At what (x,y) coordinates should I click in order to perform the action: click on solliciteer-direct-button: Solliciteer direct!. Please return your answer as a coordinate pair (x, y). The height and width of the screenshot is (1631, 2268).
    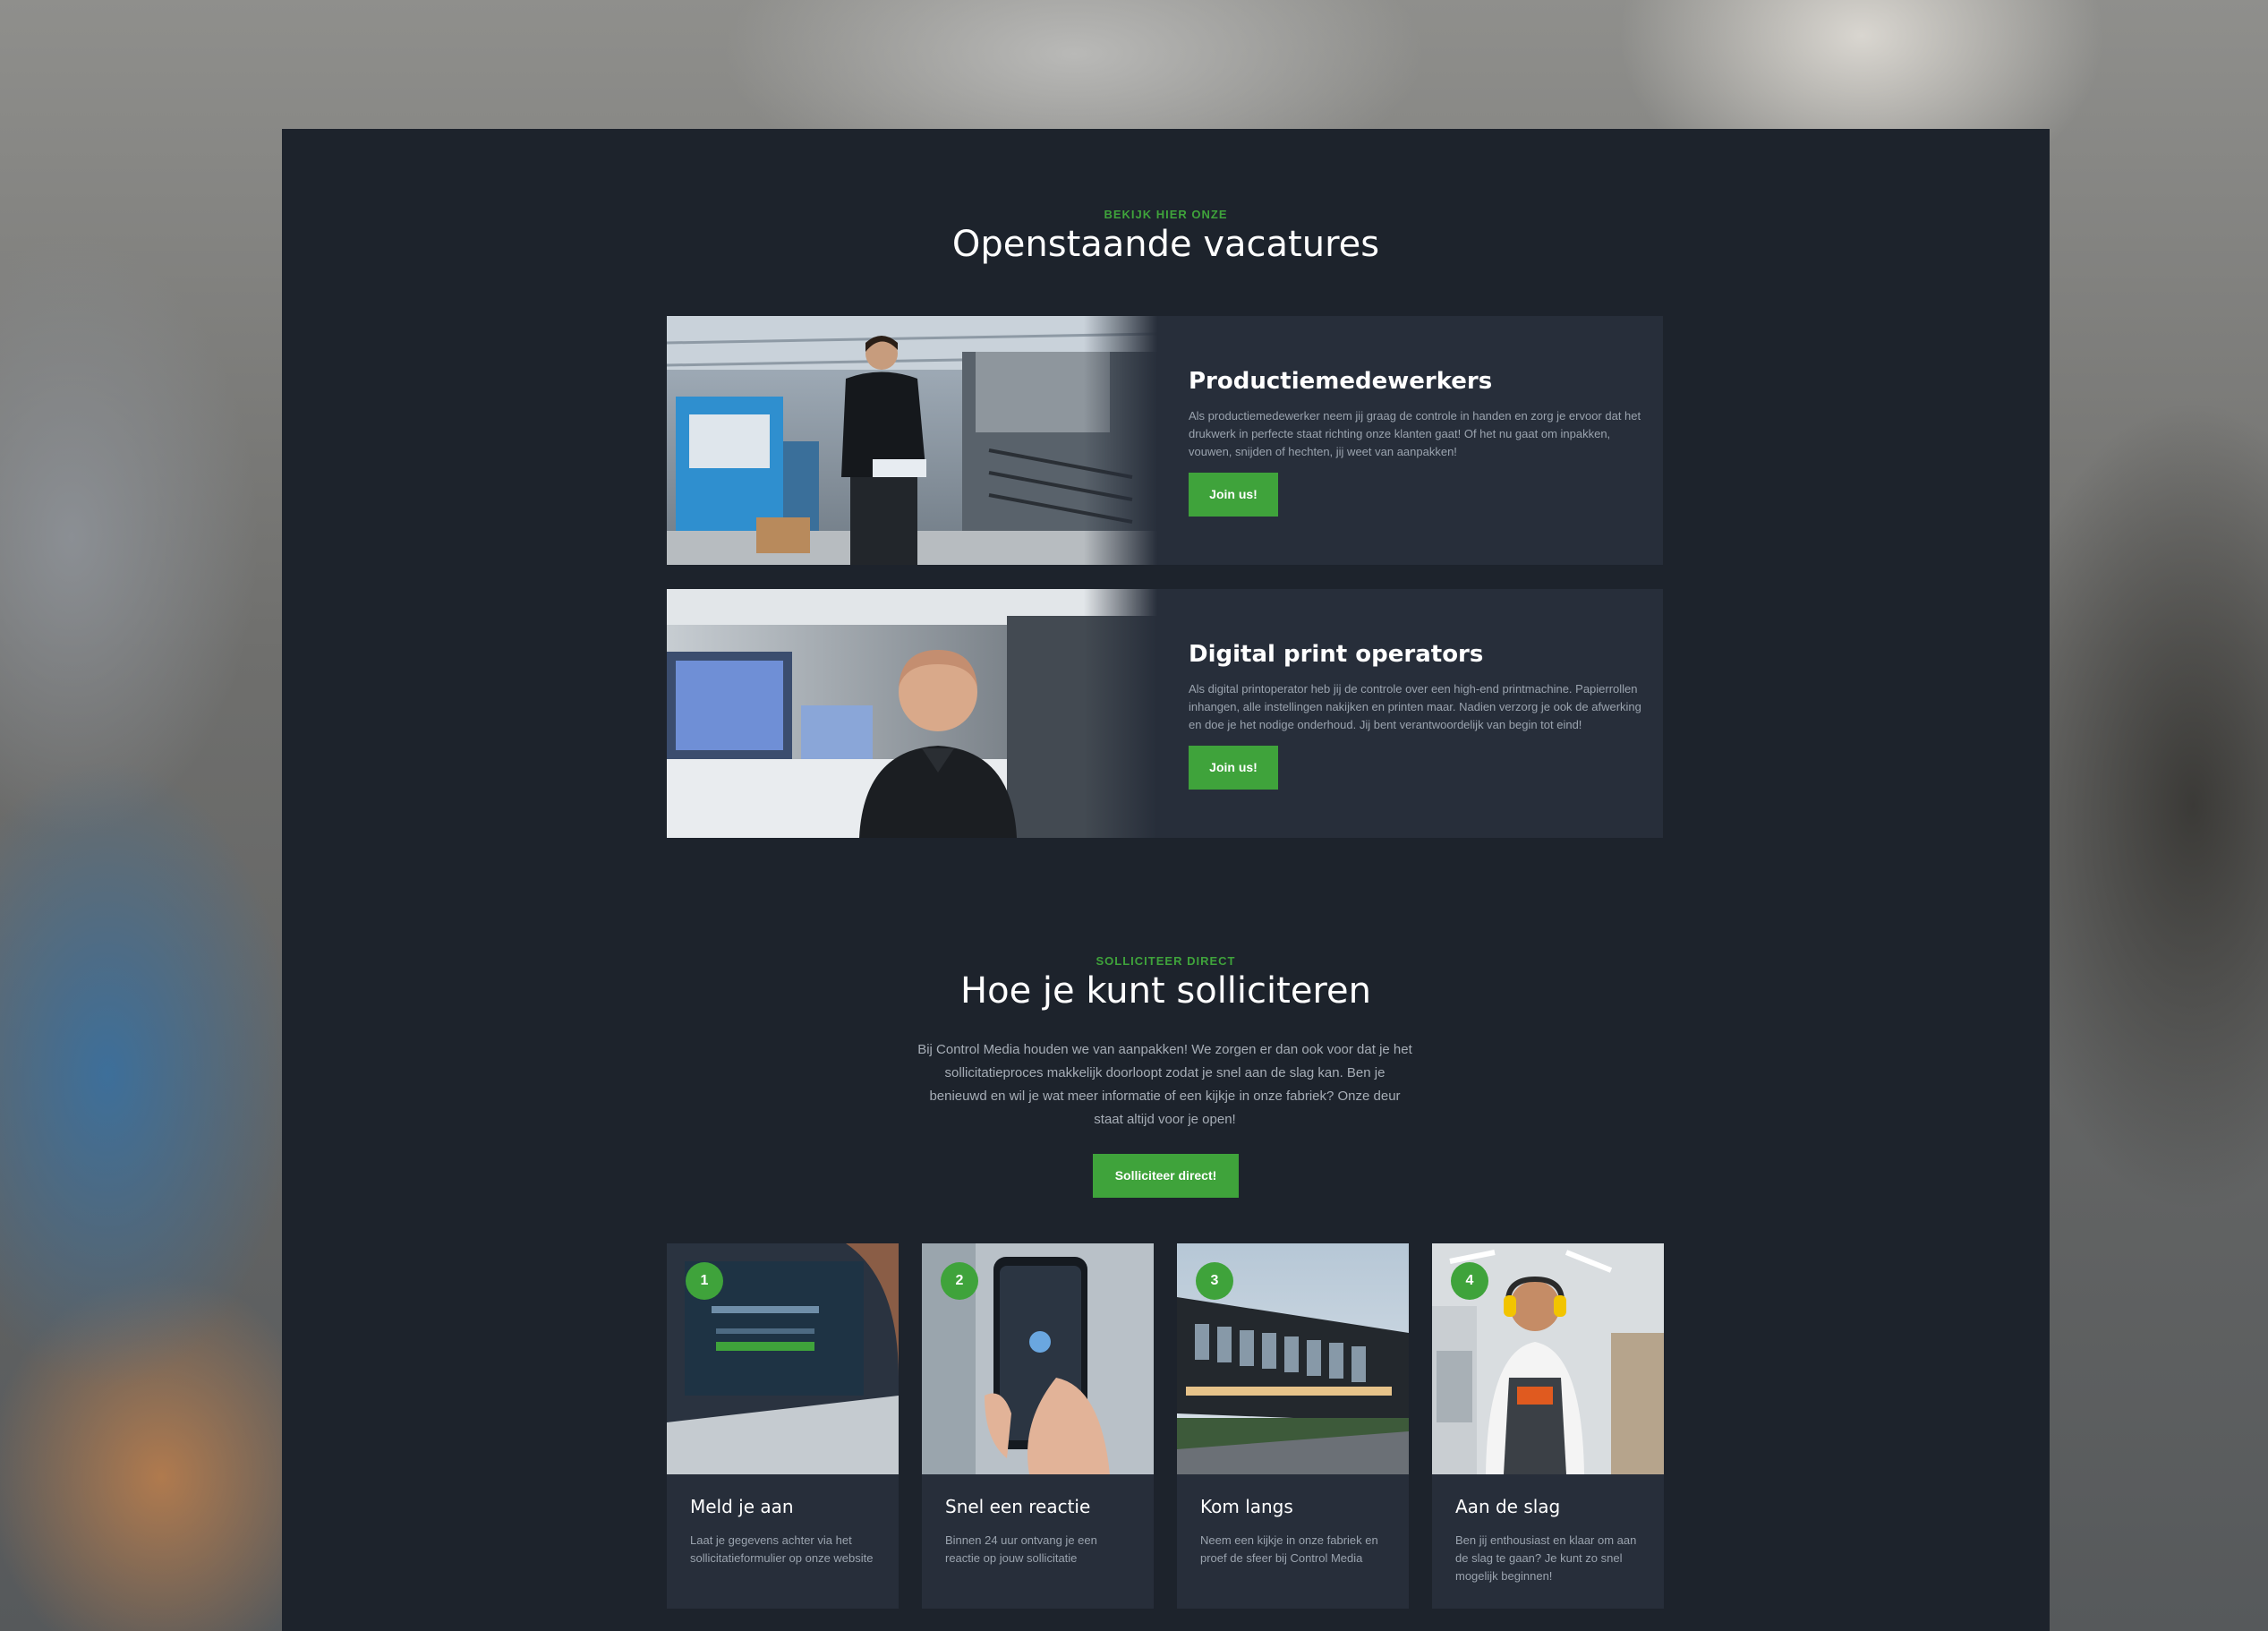
    Looking at the image, I should click on (1166, 1176).